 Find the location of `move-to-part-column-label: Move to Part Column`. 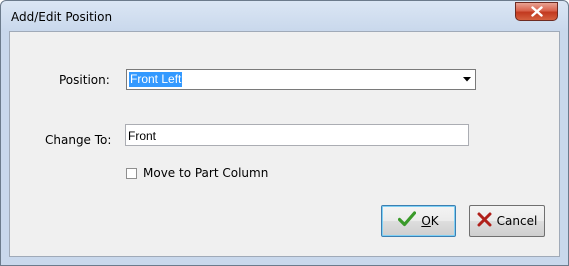

move-to-part-column-label: Move to Part Column is located at coordinates (205, 173).